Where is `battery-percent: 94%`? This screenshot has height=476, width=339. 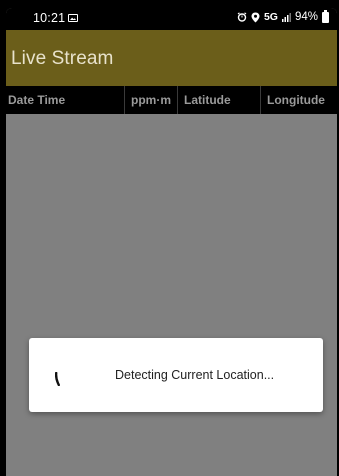 battery-percent: 94% is located at coordinates (306, 17).